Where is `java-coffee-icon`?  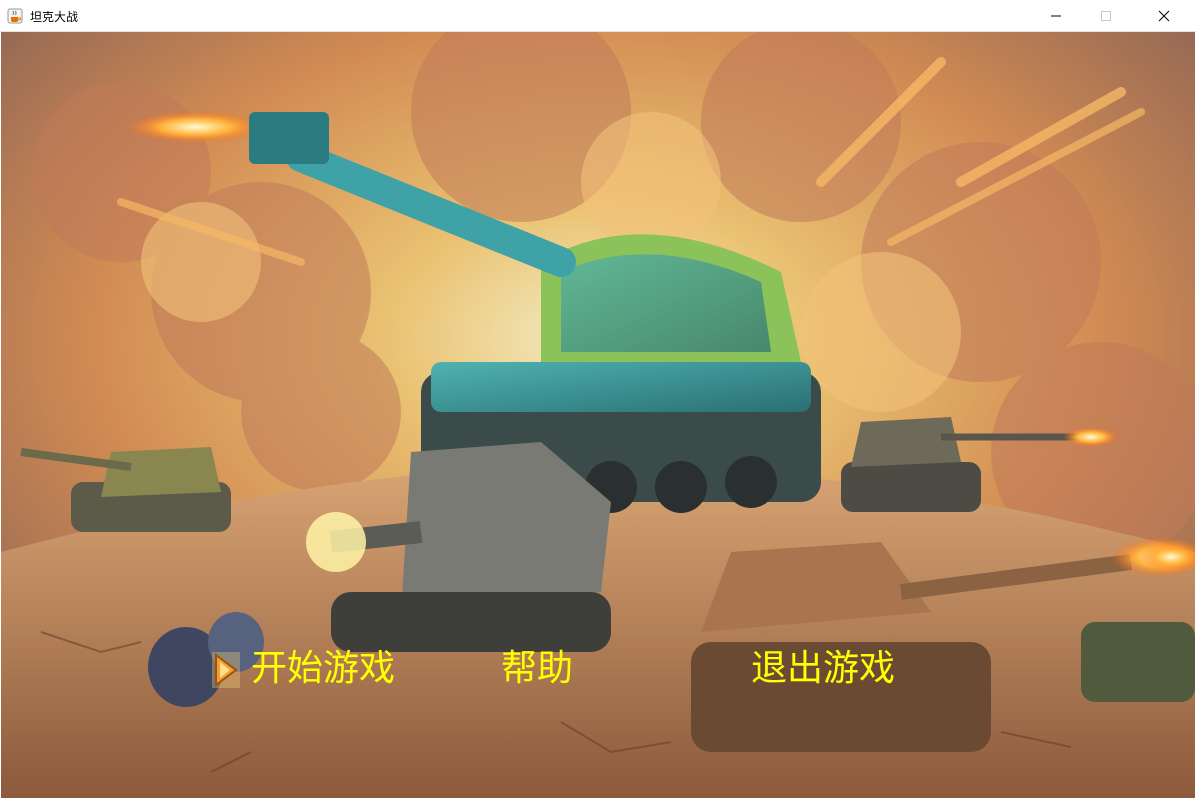 java-coffee-icon is located at coordinates (15, 16).